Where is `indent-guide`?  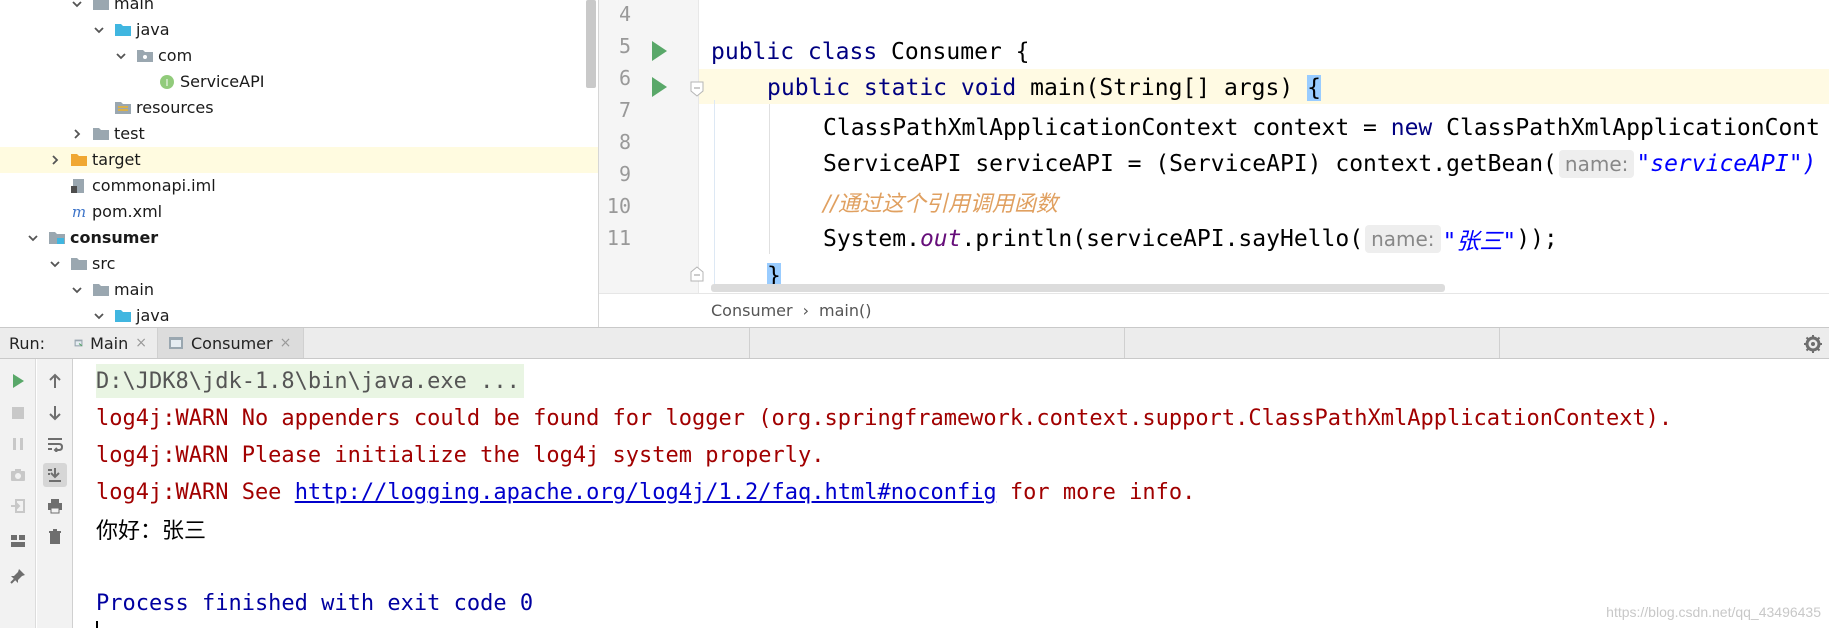
indent-guide is located at coordinates (714, 195).